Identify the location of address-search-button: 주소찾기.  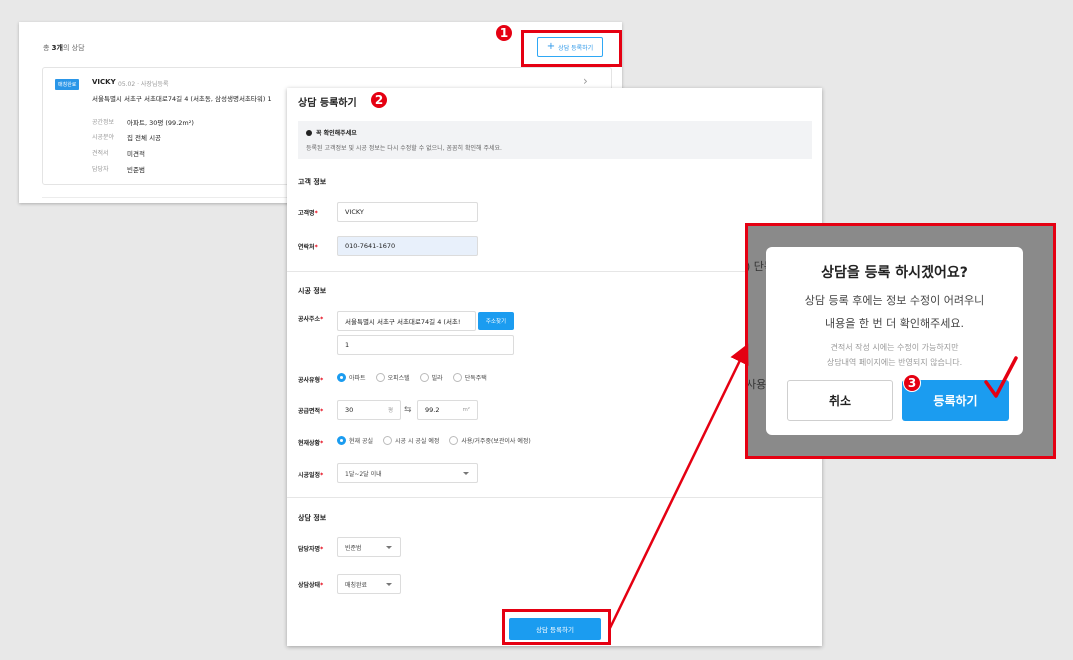
(496, 321).